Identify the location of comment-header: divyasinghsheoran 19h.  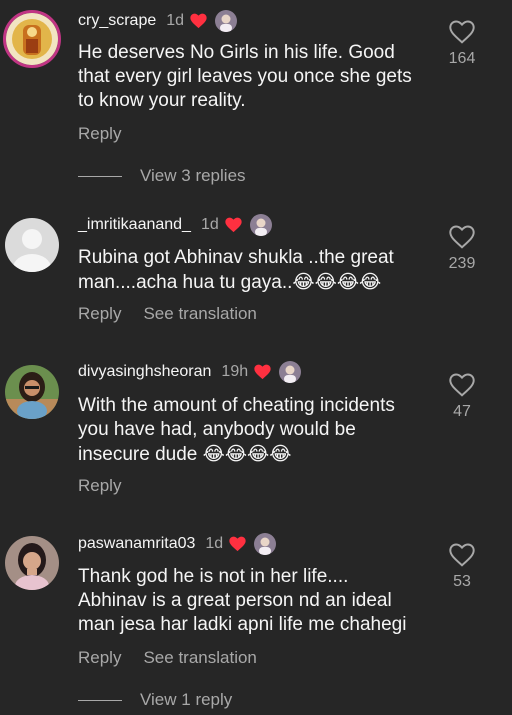
(190, 372).